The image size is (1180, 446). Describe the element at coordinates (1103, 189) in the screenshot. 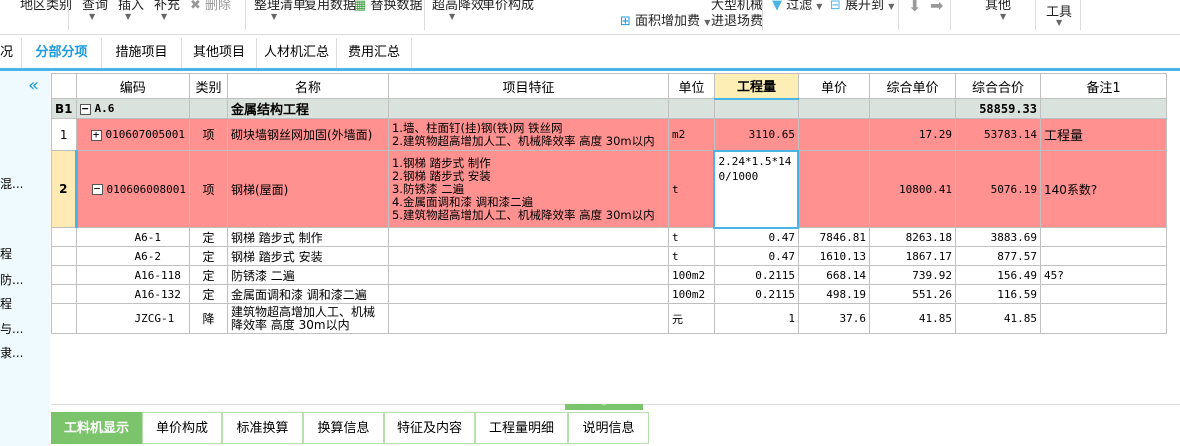

I see `note-cell: 140系数?` at that location.